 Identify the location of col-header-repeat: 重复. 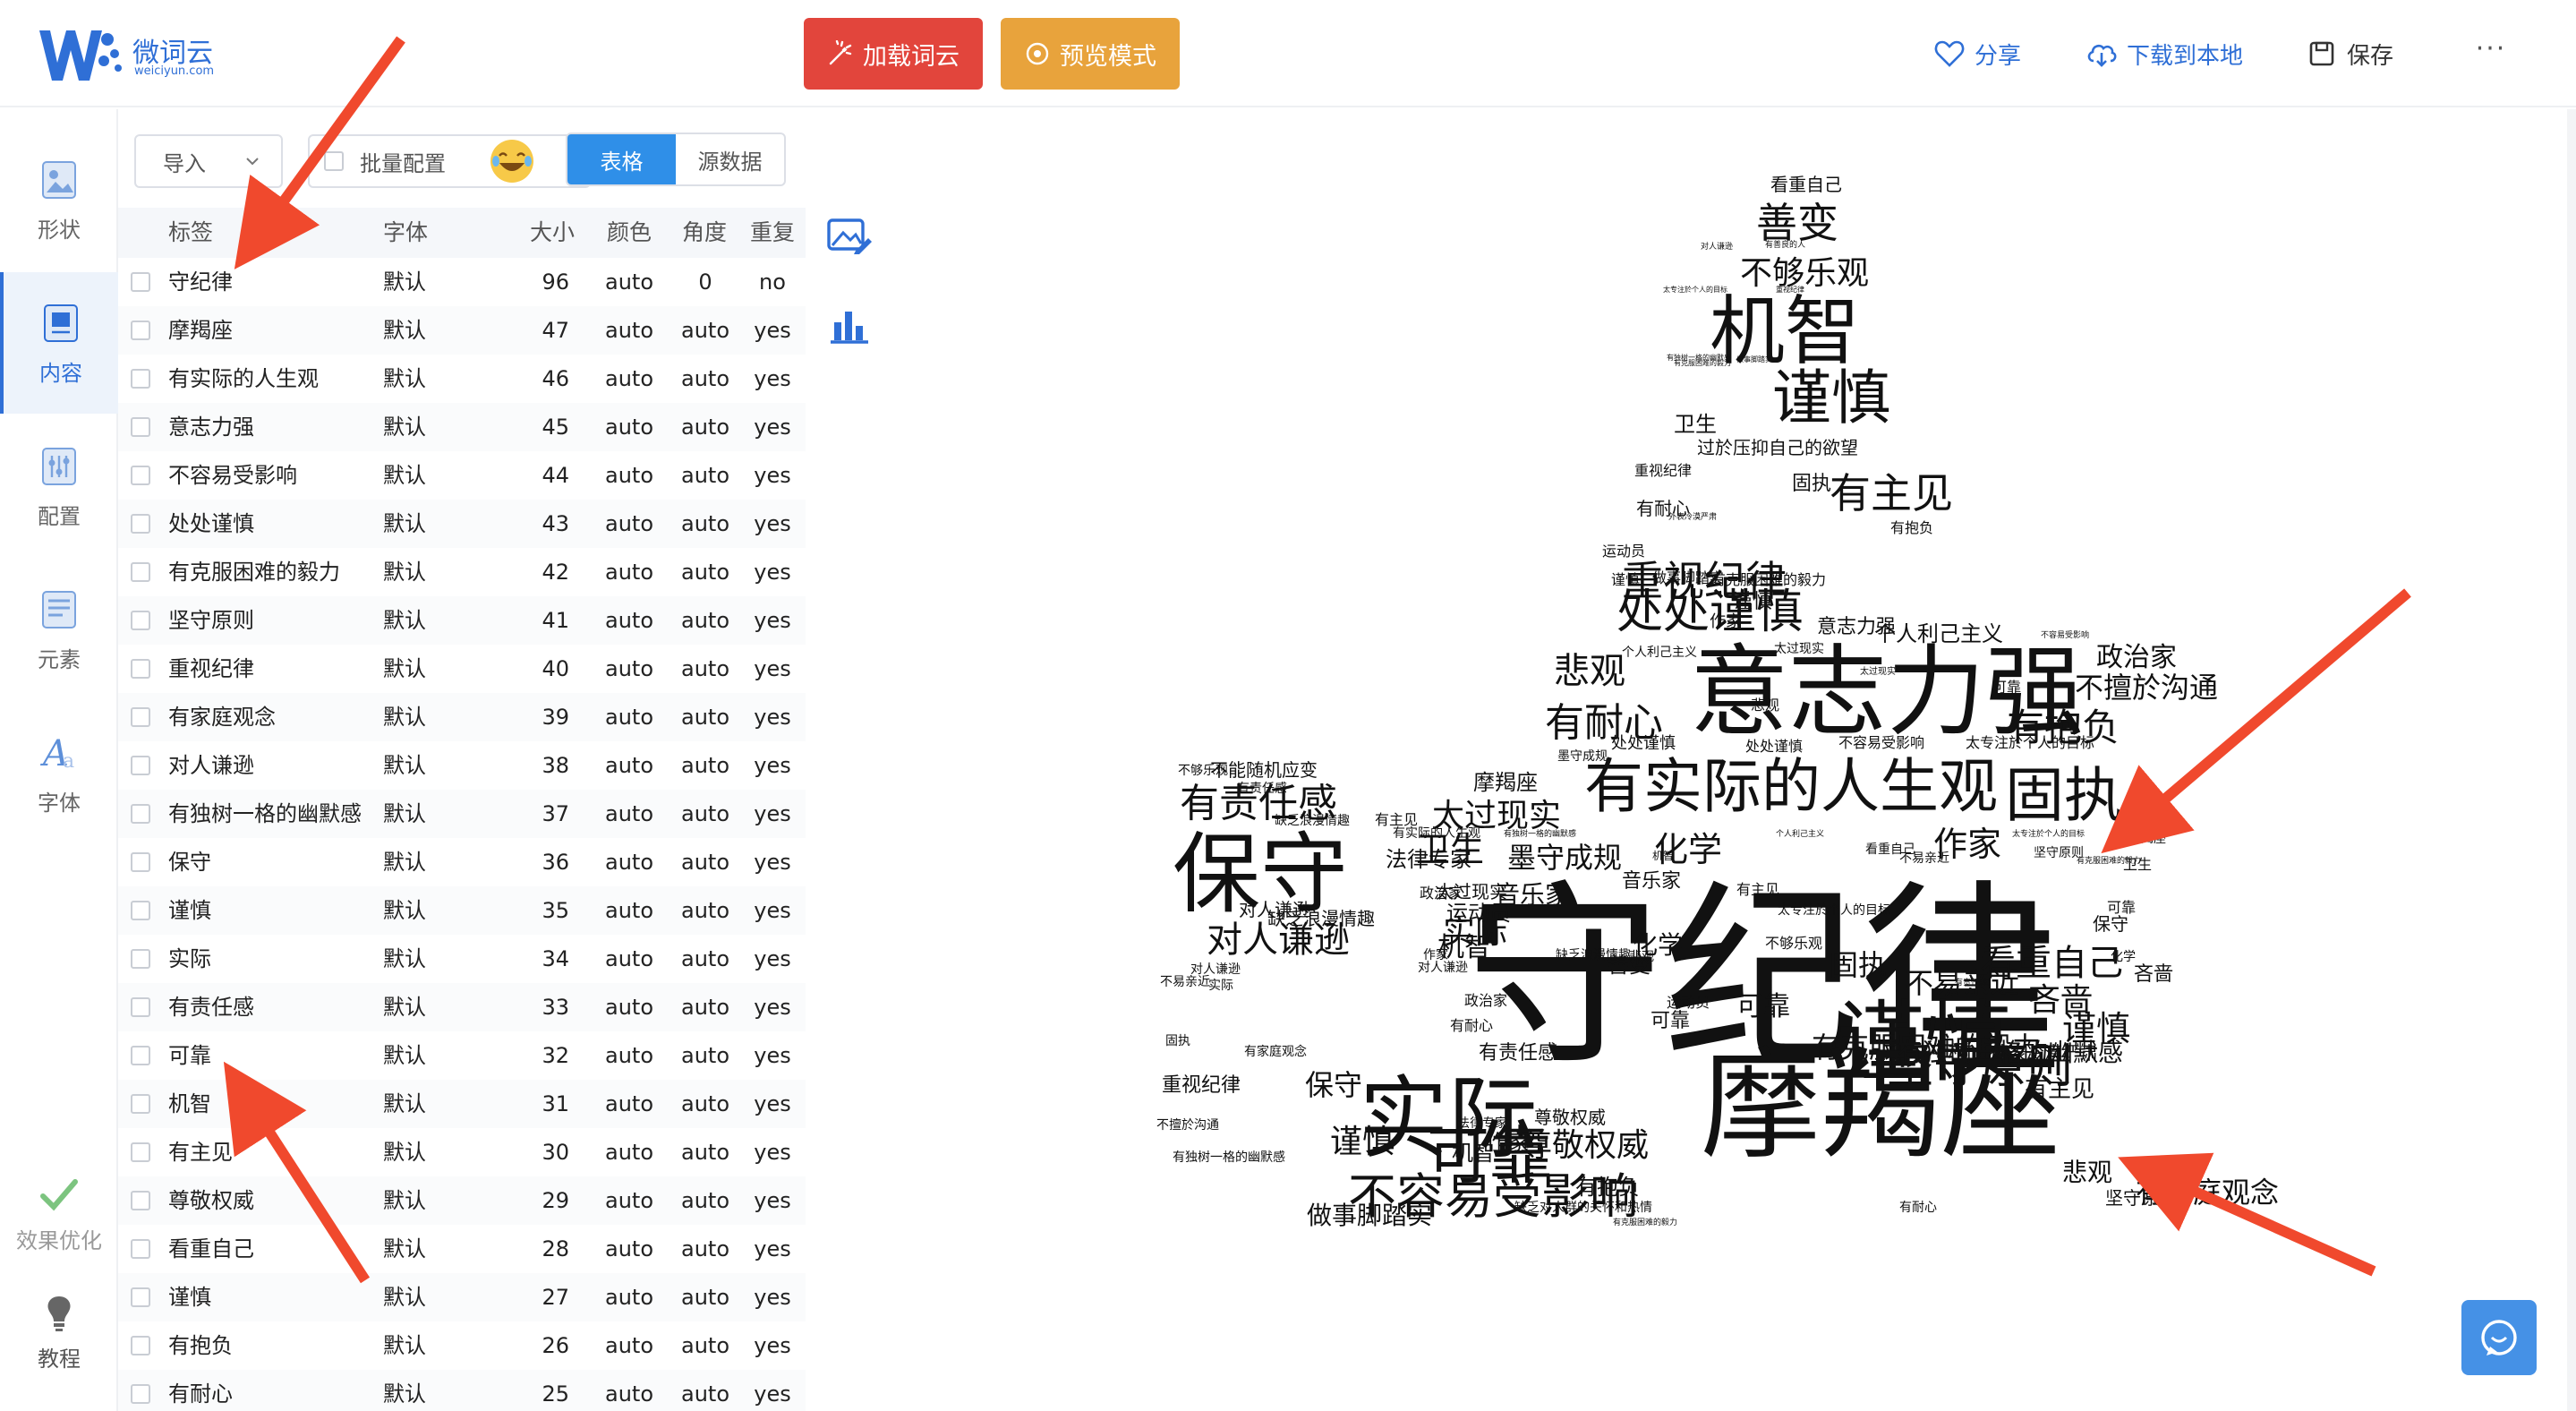
(772, 233).